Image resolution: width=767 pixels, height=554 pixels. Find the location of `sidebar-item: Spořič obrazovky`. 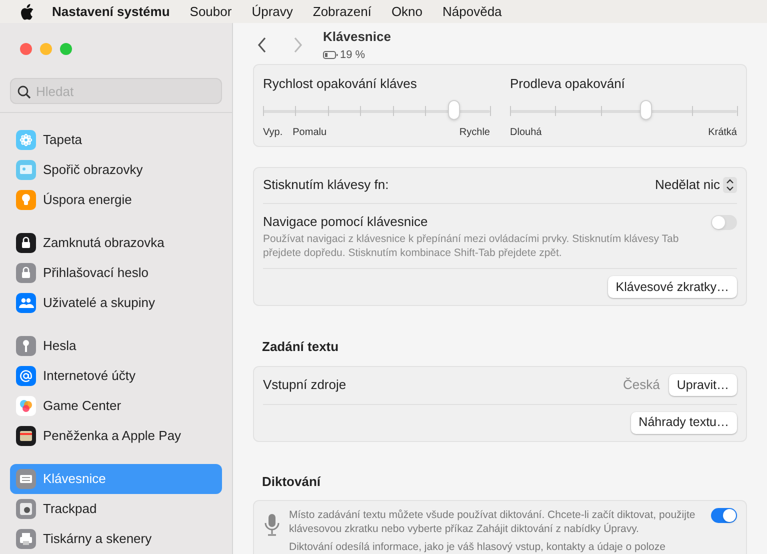

sidebar-item: Spořič obrazovky is located at coordinates (116, 170).